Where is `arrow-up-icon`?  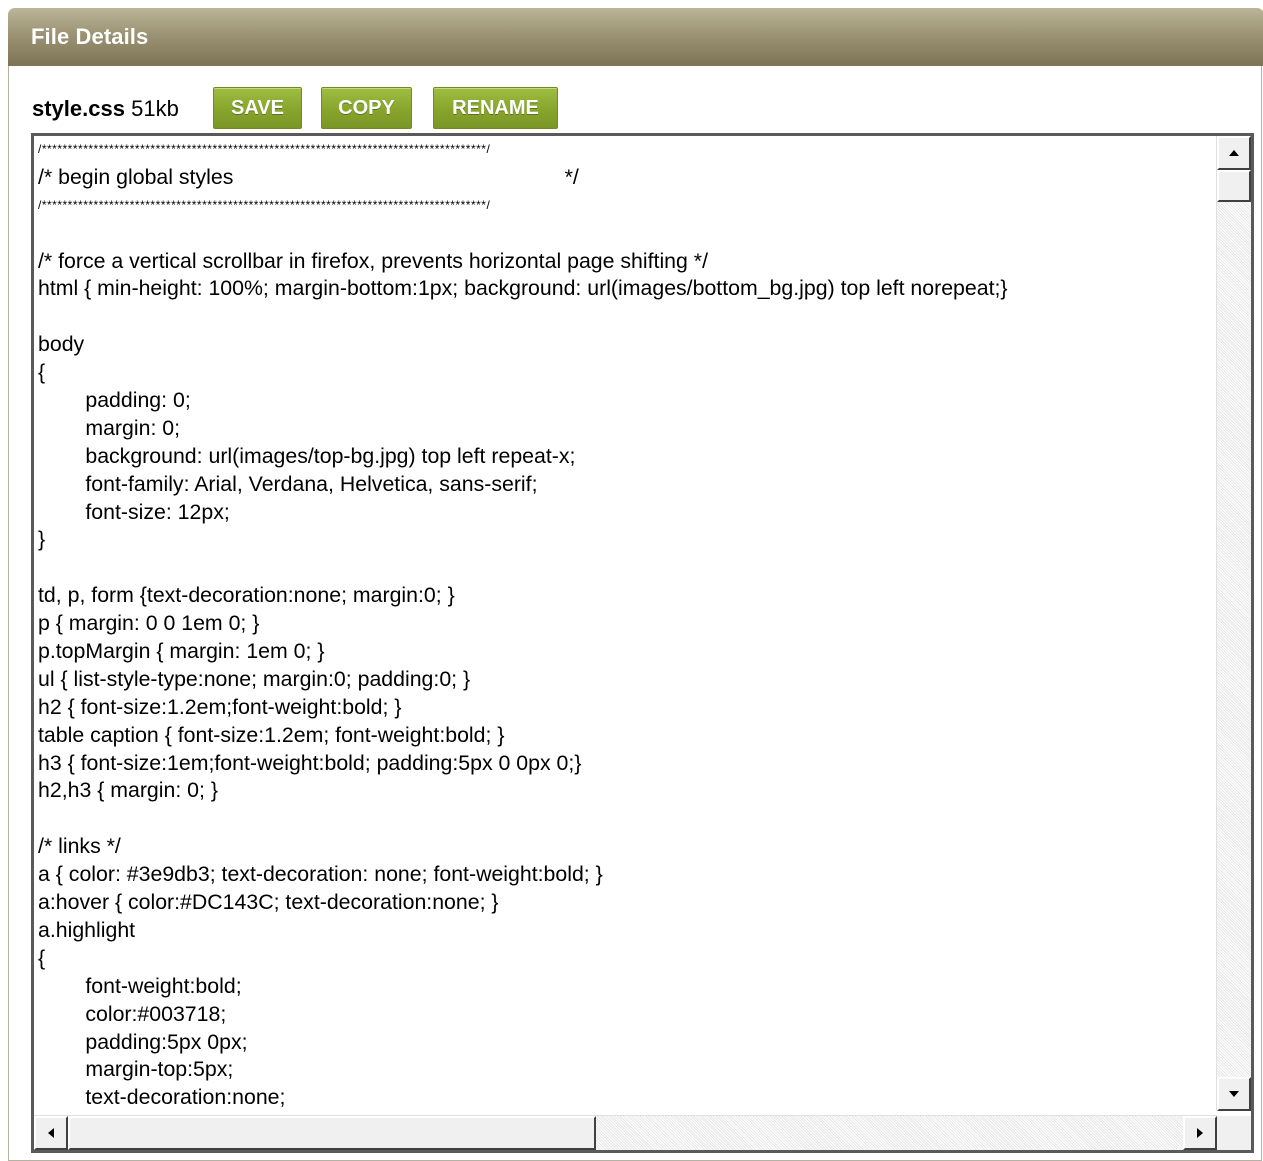 arrow-up-icon is located at coordinates (1234, 153).